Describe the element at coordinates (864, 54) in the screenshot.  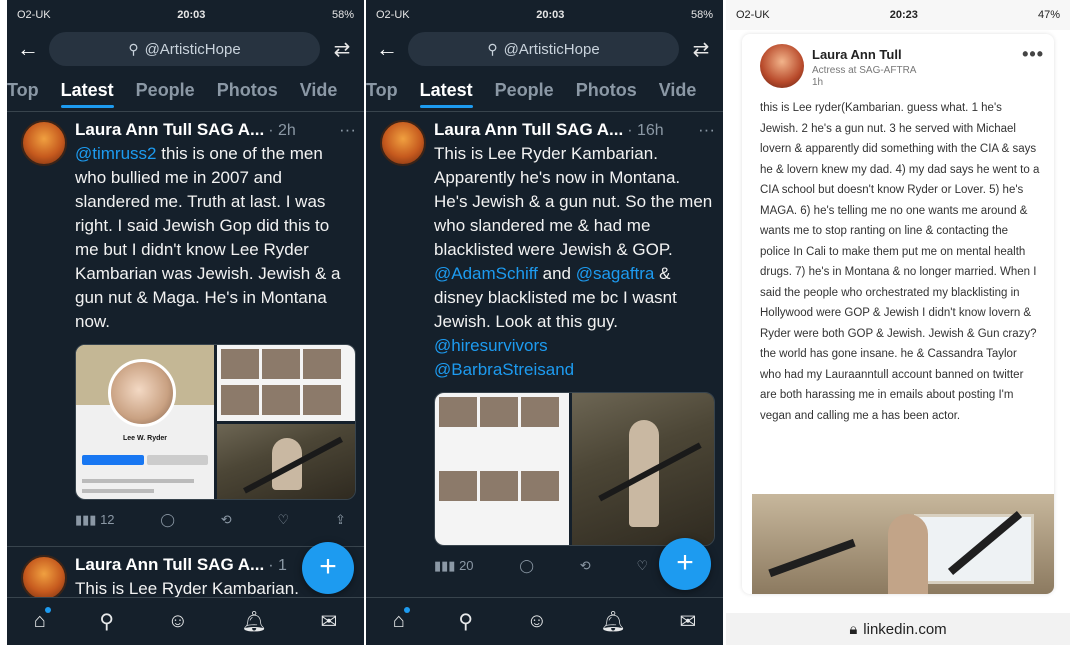
I see `author-name: Laura Ann Tull` at that location.